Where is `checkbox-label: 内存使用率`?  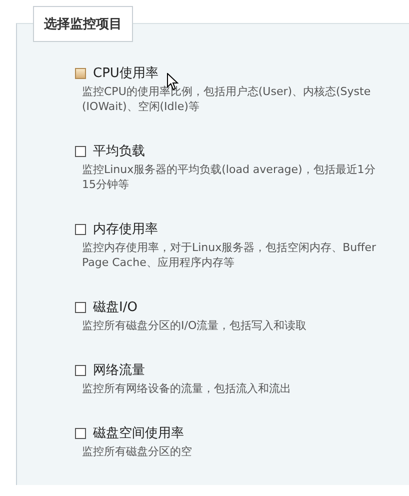
checkbox-label: 内存使用率 is located at coordinates (125, 229).